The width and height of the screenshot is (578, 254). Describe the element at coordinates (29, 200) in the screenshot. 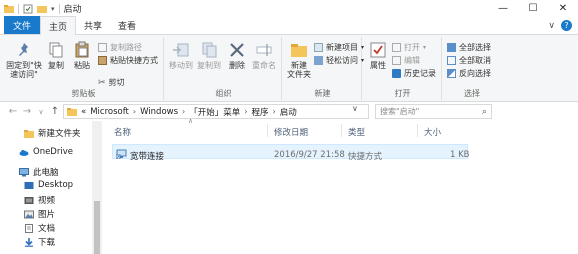

I see `video-icon` at that location.